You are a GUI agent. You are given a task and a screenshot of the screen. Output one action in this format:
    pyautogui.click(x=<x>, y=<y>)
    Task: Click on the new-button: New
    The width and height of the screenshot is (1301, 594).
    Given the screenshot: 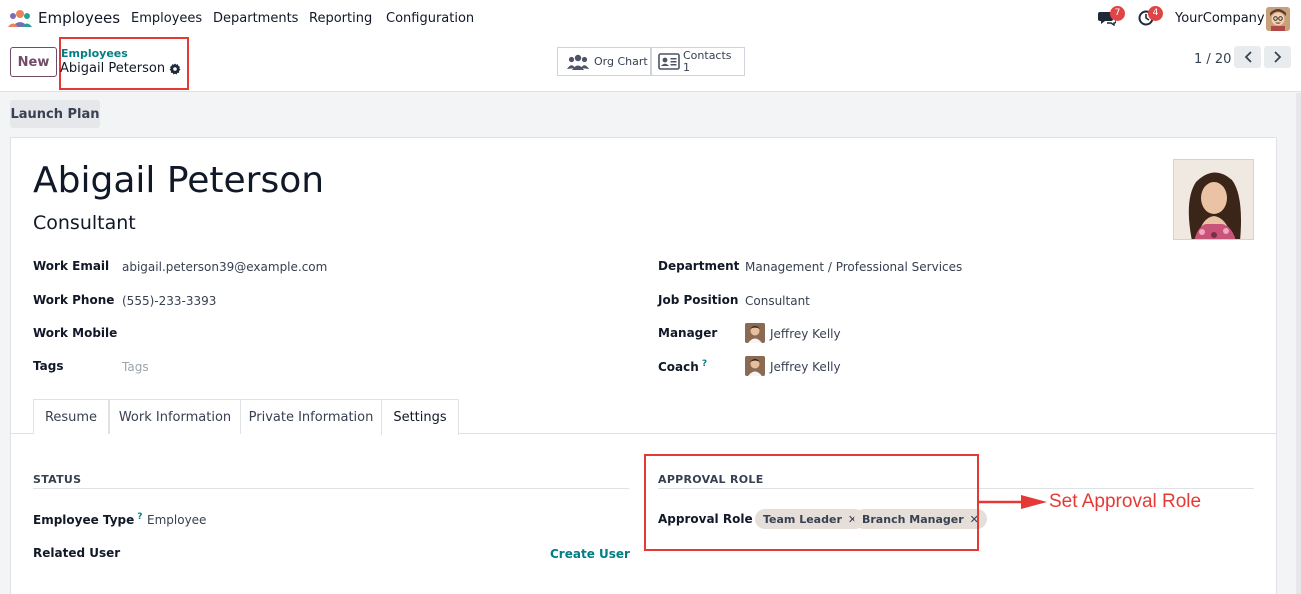 What is the action you would take?
    pyautogui.click(x=33, y=62)
    